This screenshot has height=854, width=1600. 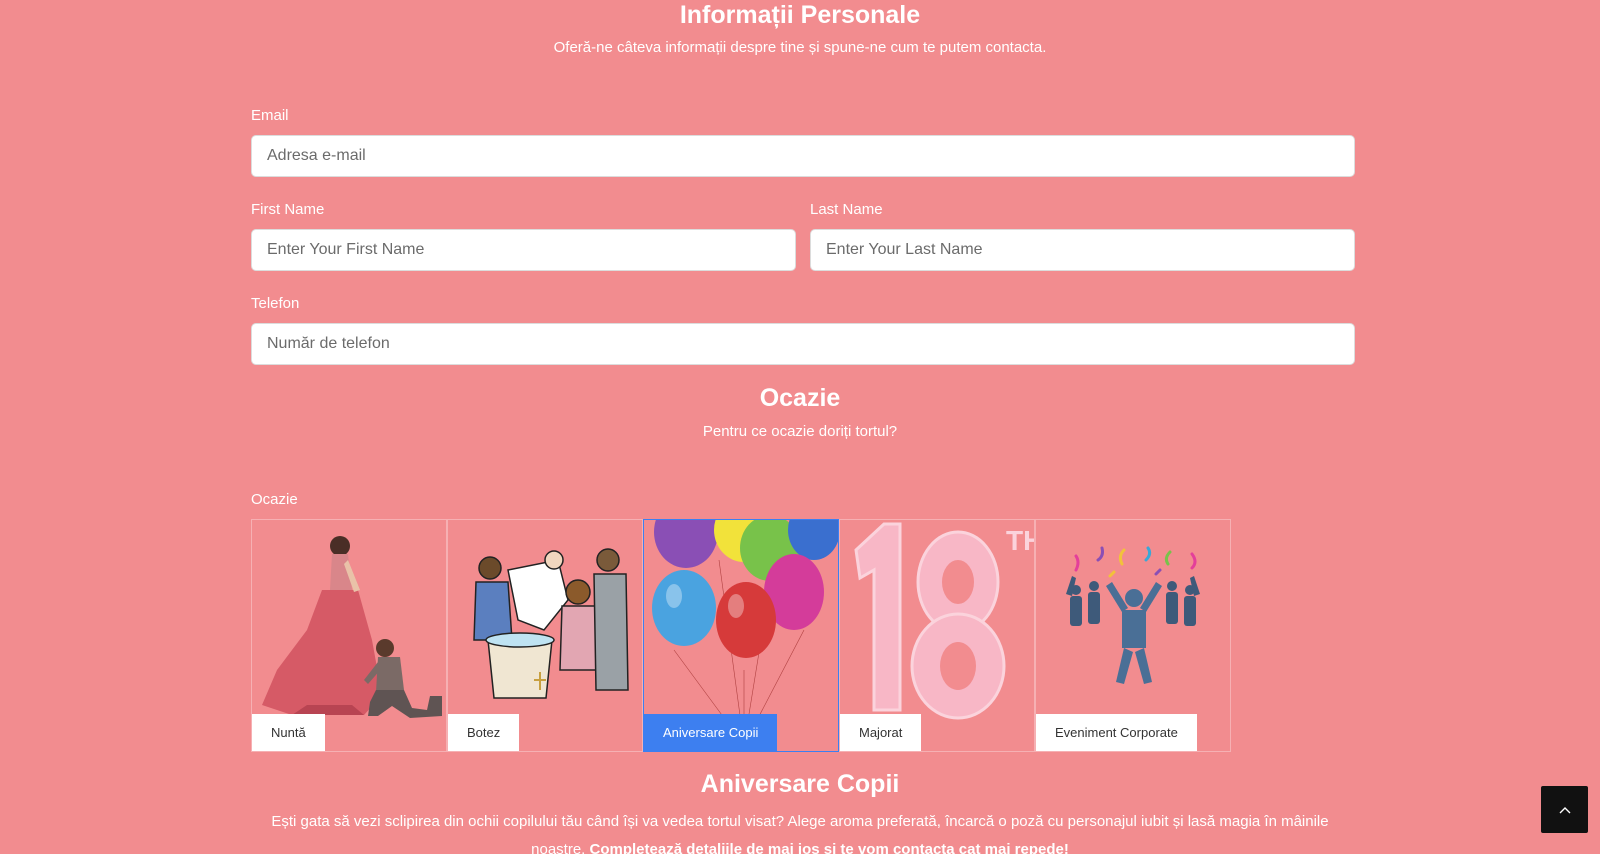 I want to click on occasion-option-eveniment-corporate: Eveniment Corporate, so click(x=1133, y=635).